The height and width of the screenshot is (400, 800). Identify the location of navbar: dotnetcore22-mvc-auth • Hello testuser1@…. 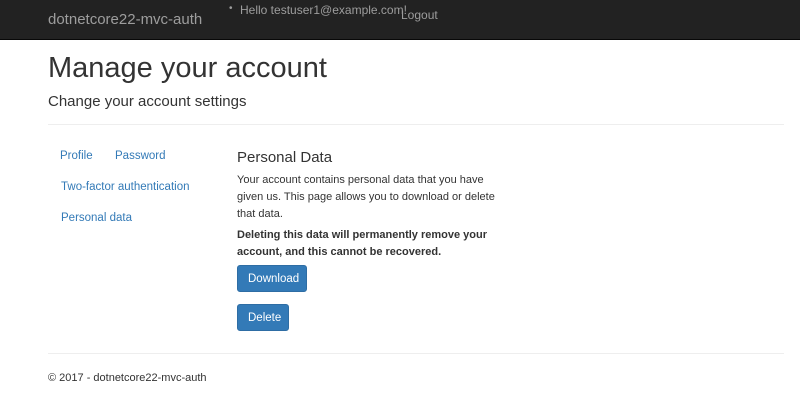
(400, 20).